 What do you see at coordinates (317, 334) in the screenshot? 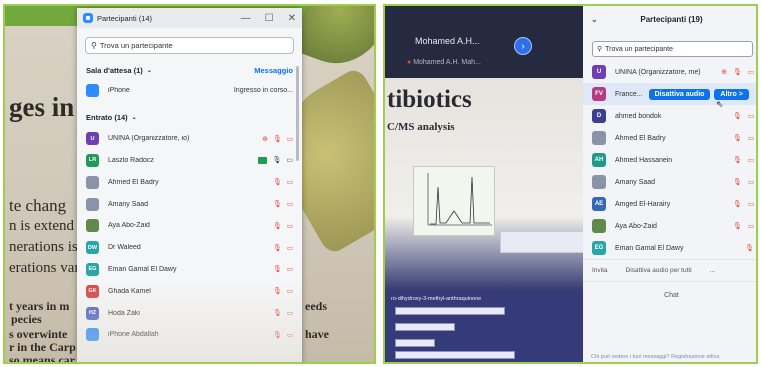
I see `slide-line-right: have` at bounding box center [317, 334].